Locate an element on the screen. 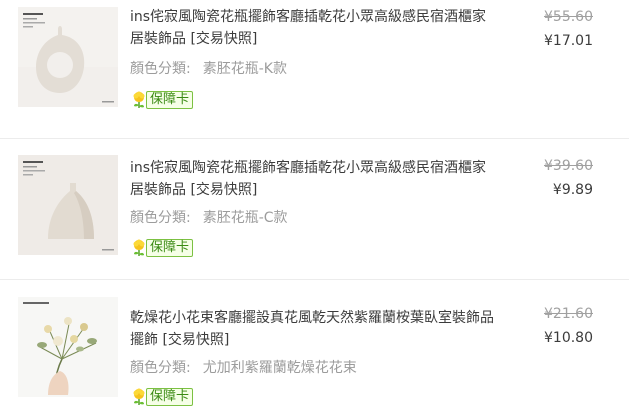 This screenshot has height=420, width=629. paid-price: ¥9.89 is located at coordinates (572, 190).